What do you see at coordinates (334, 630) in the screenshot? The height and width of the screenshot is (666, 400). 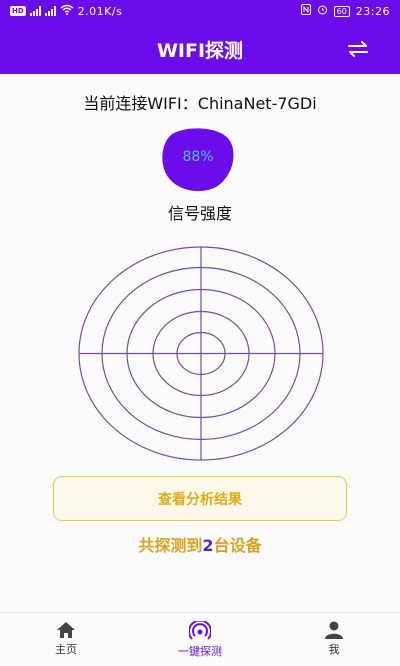 I see `person-icon` at bounding box center [334, 630].